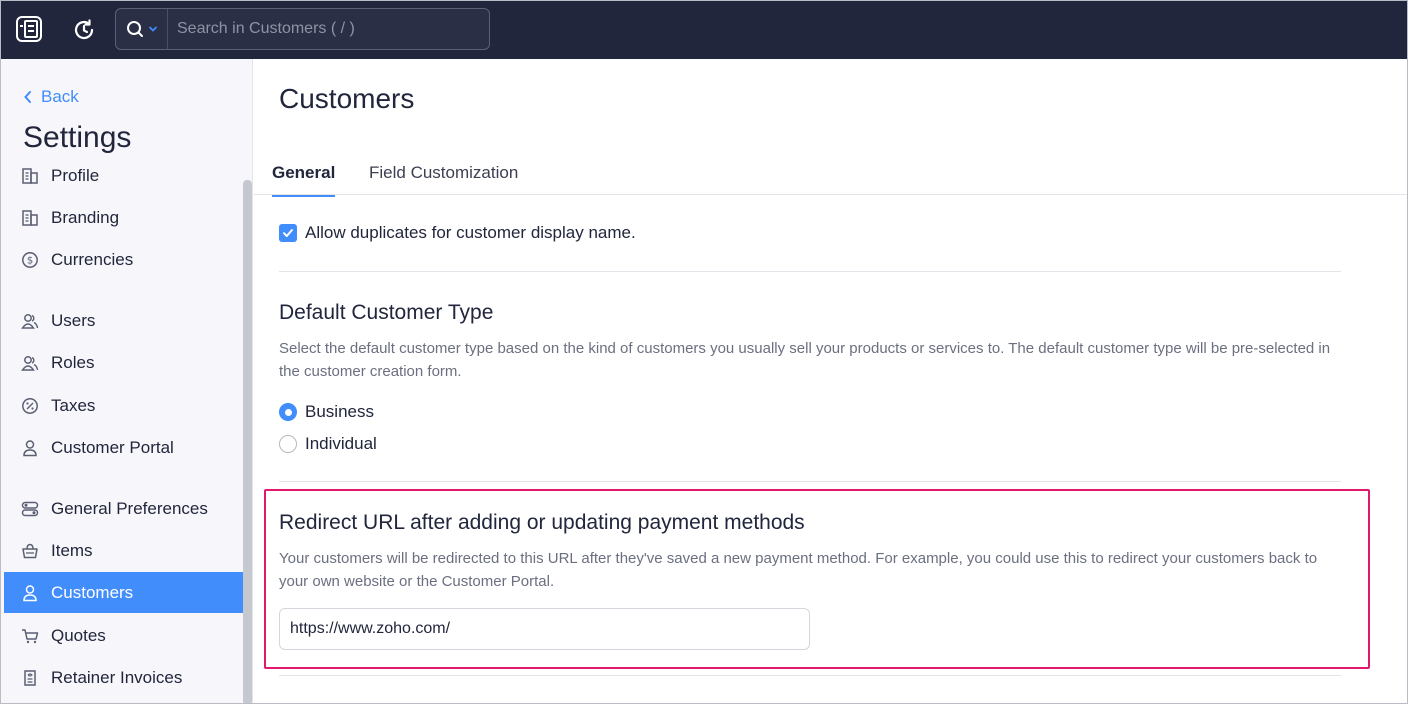 The image size is (1408, 704). I want to click on allow-duplicates-checkbox, so click(288, 233).